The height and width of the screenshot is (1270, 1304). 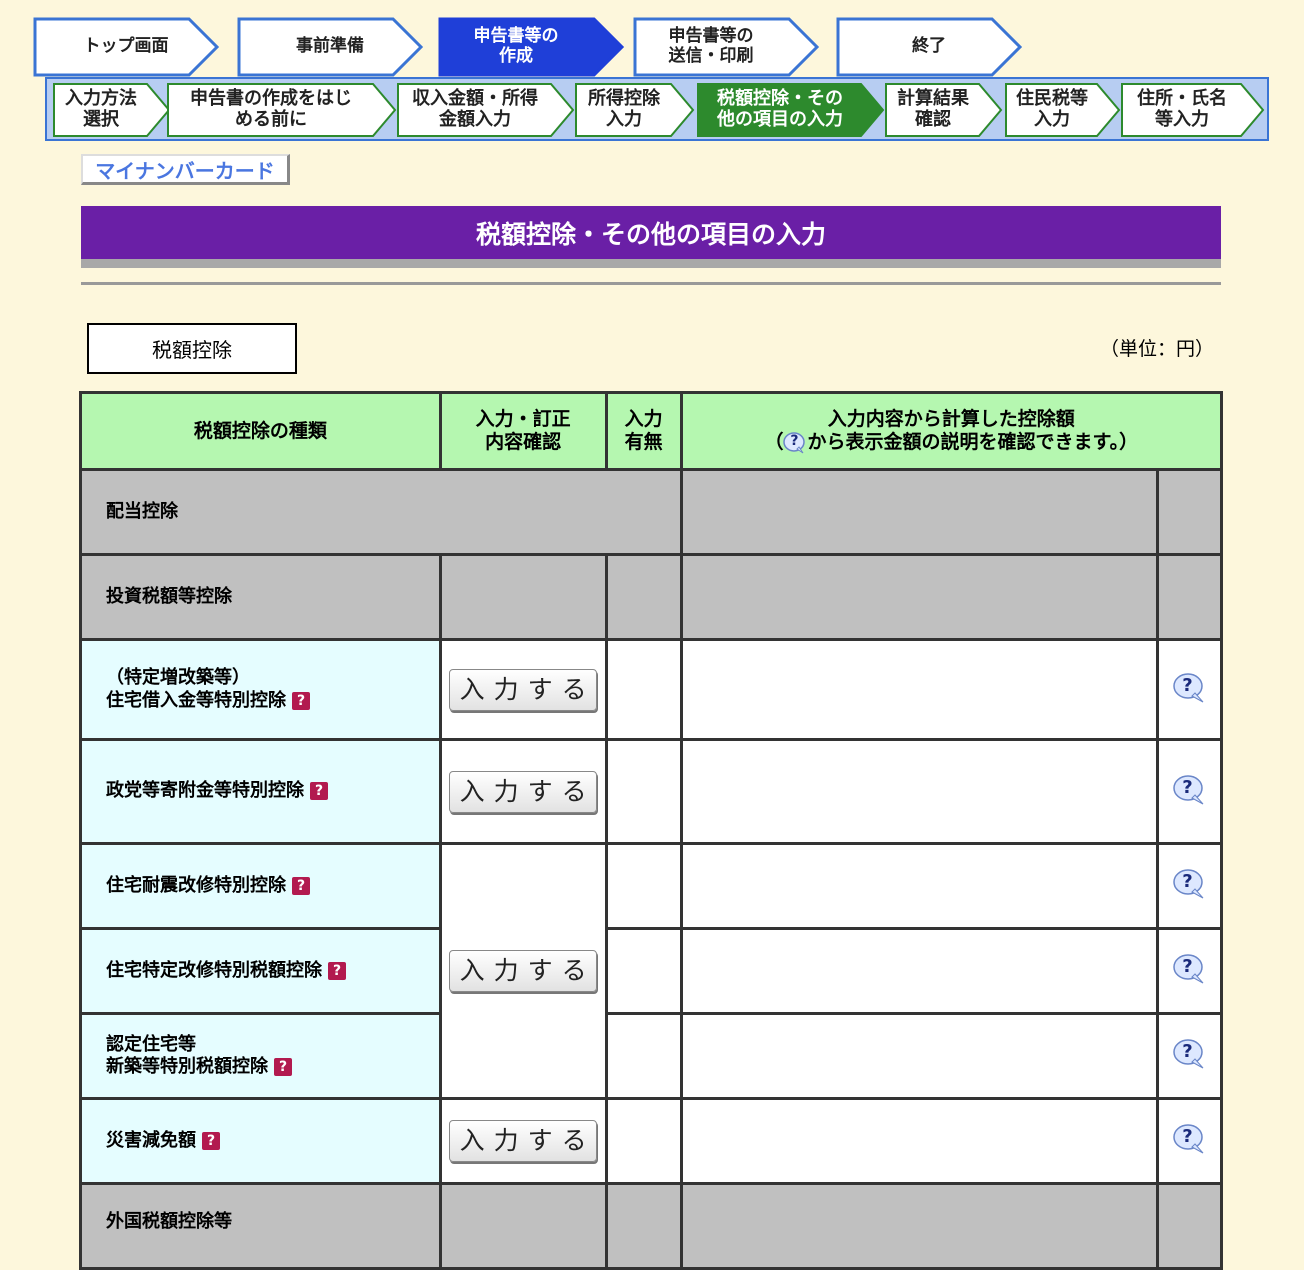 What do you see at coordinates (643, 1056) in the screenshot?
I see `row-certified-status` at bounding box center [643, 1056].